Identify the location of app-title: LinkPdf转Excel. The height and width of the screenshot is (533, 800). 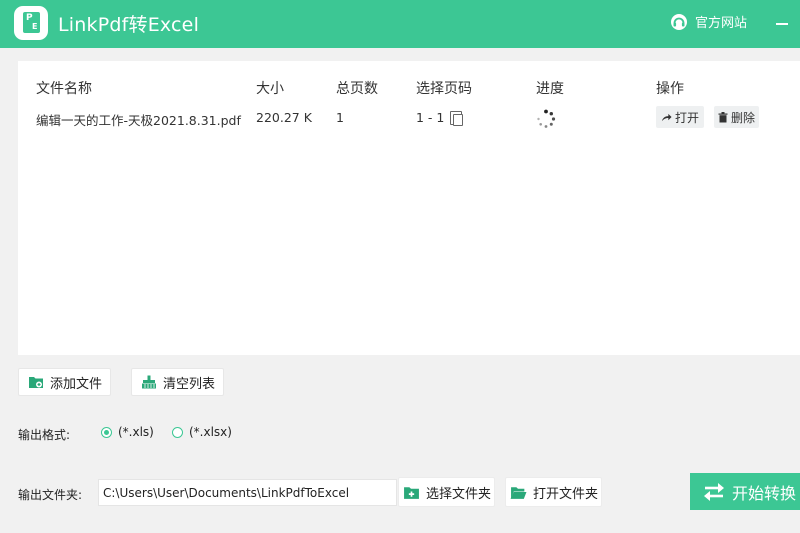
(129, 25).